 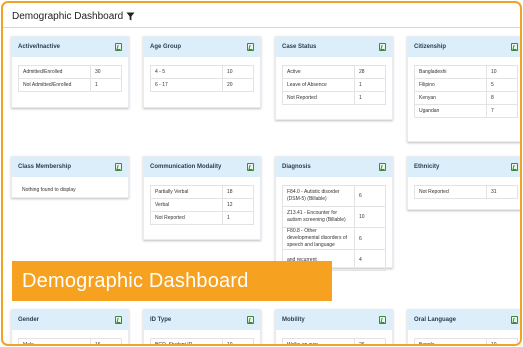 What do you see at coordinates (318, 72) in the screenshot?
I see `row-label: Active` at bounding box center [318, 72].